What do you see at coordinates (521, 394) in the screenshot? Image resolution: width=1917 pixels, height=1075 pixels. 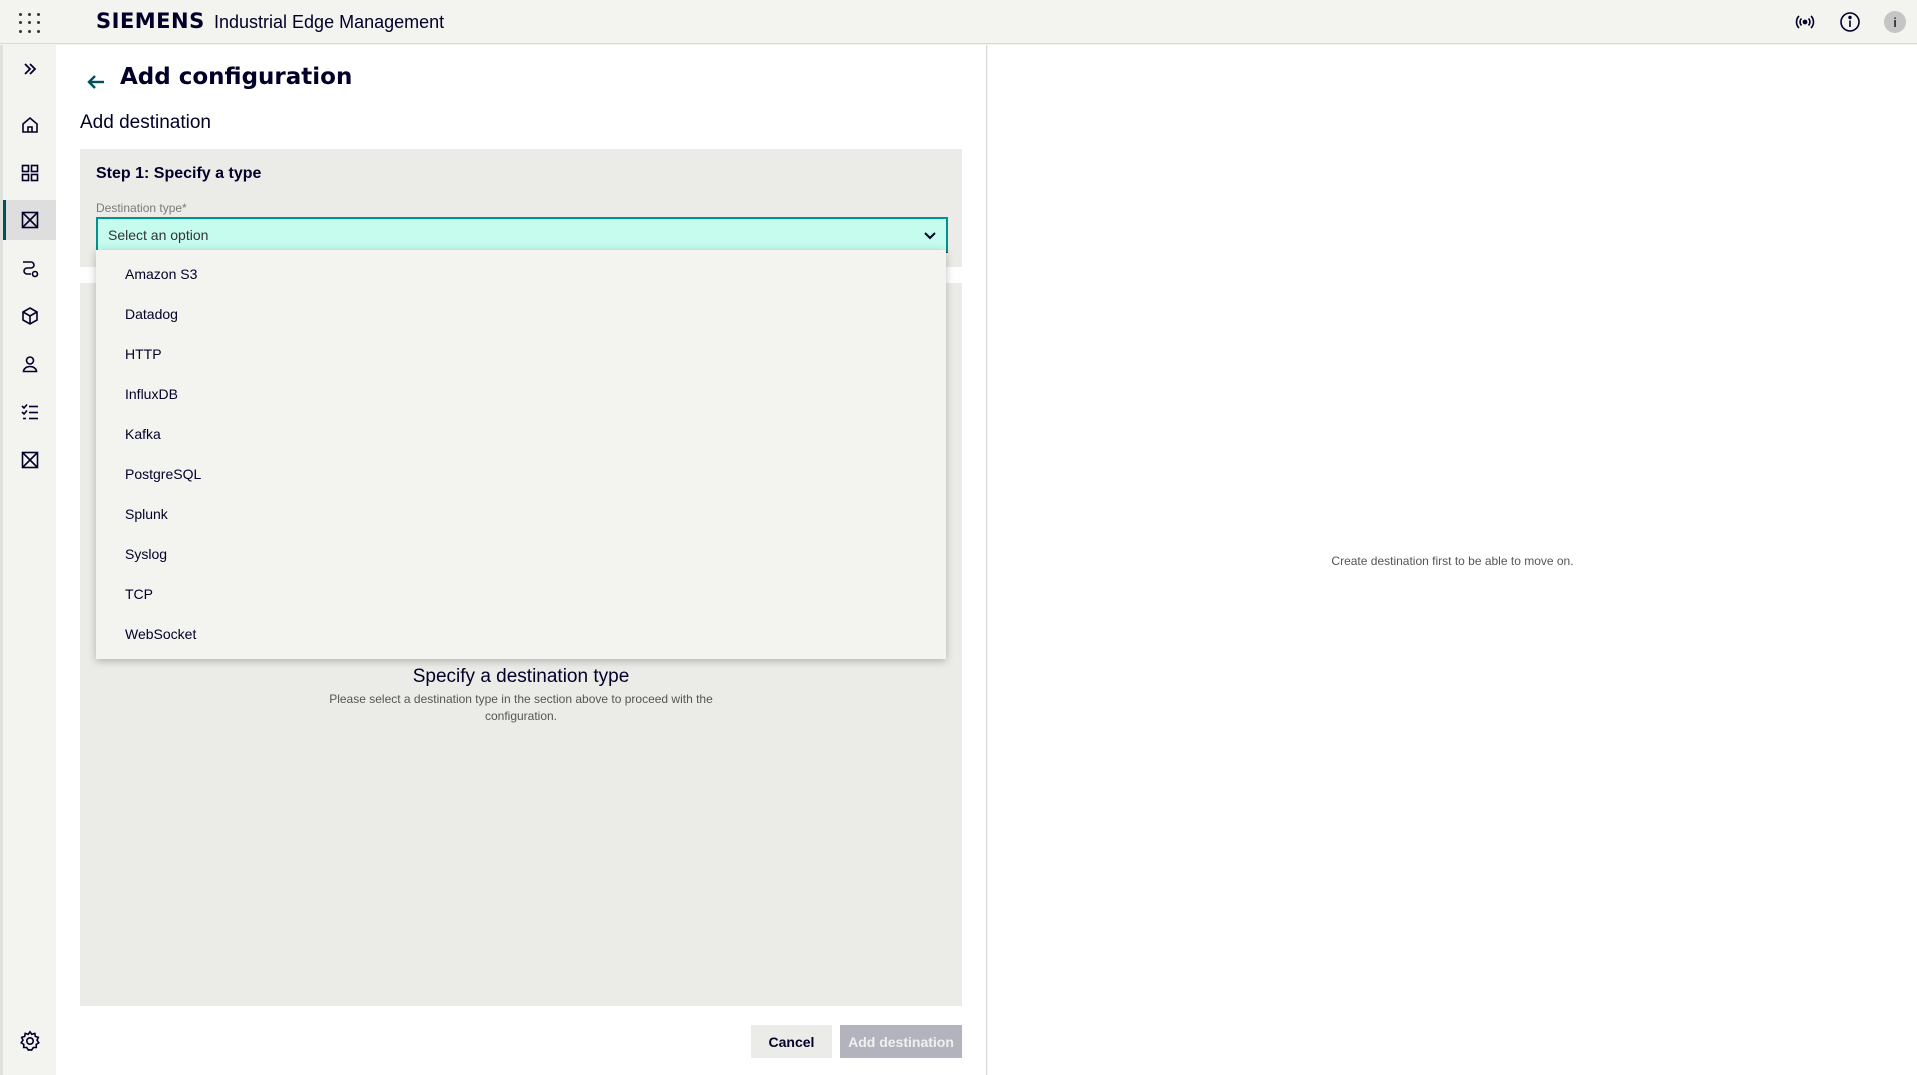 I see `dropdown-option-influxdb: InfluxDB` at bounding box center [521, 394].